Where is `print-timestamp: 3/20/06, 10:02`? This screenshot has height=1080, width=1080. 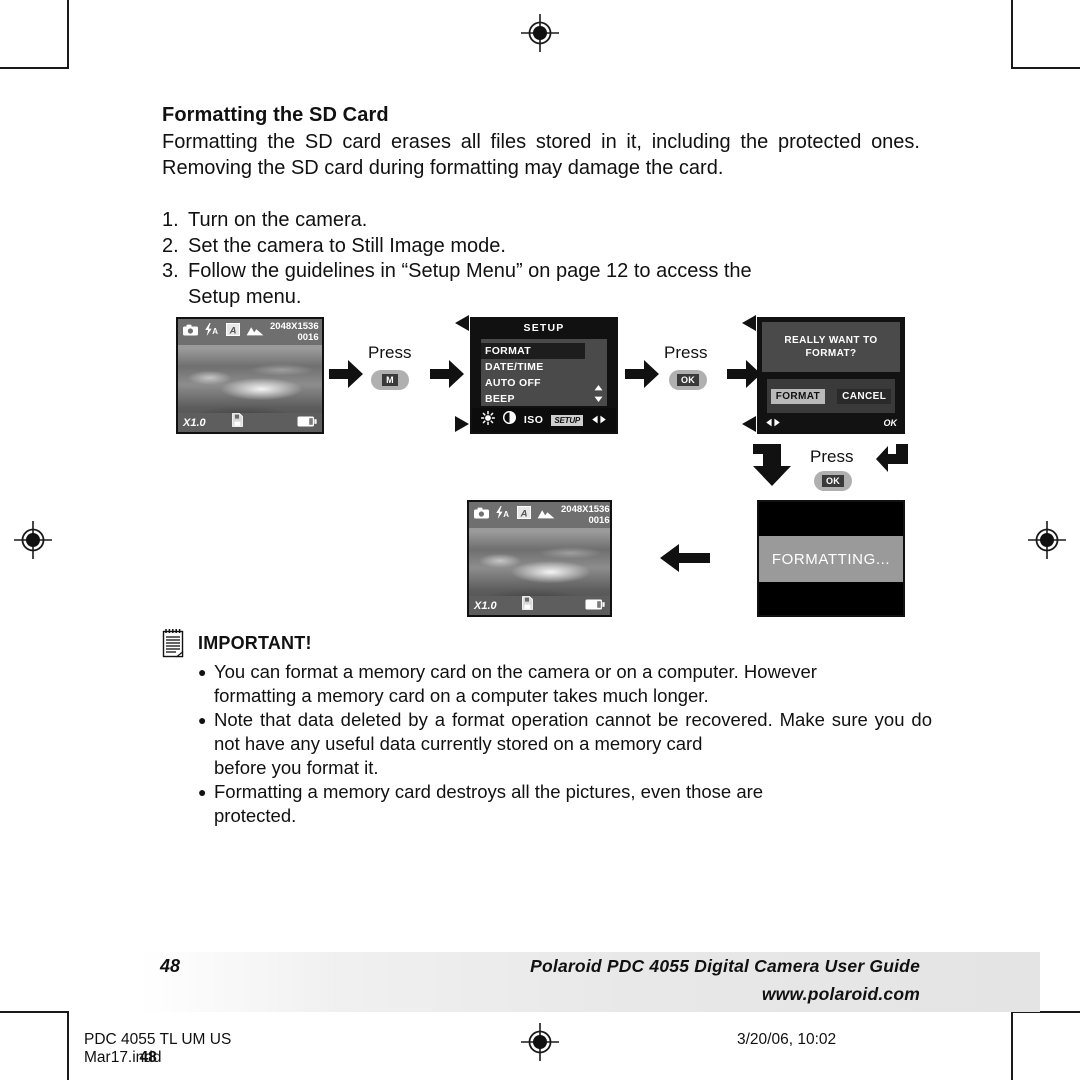 print-timestamp: 3/20/06, 10:02 is located at coordinates (787, 1039).